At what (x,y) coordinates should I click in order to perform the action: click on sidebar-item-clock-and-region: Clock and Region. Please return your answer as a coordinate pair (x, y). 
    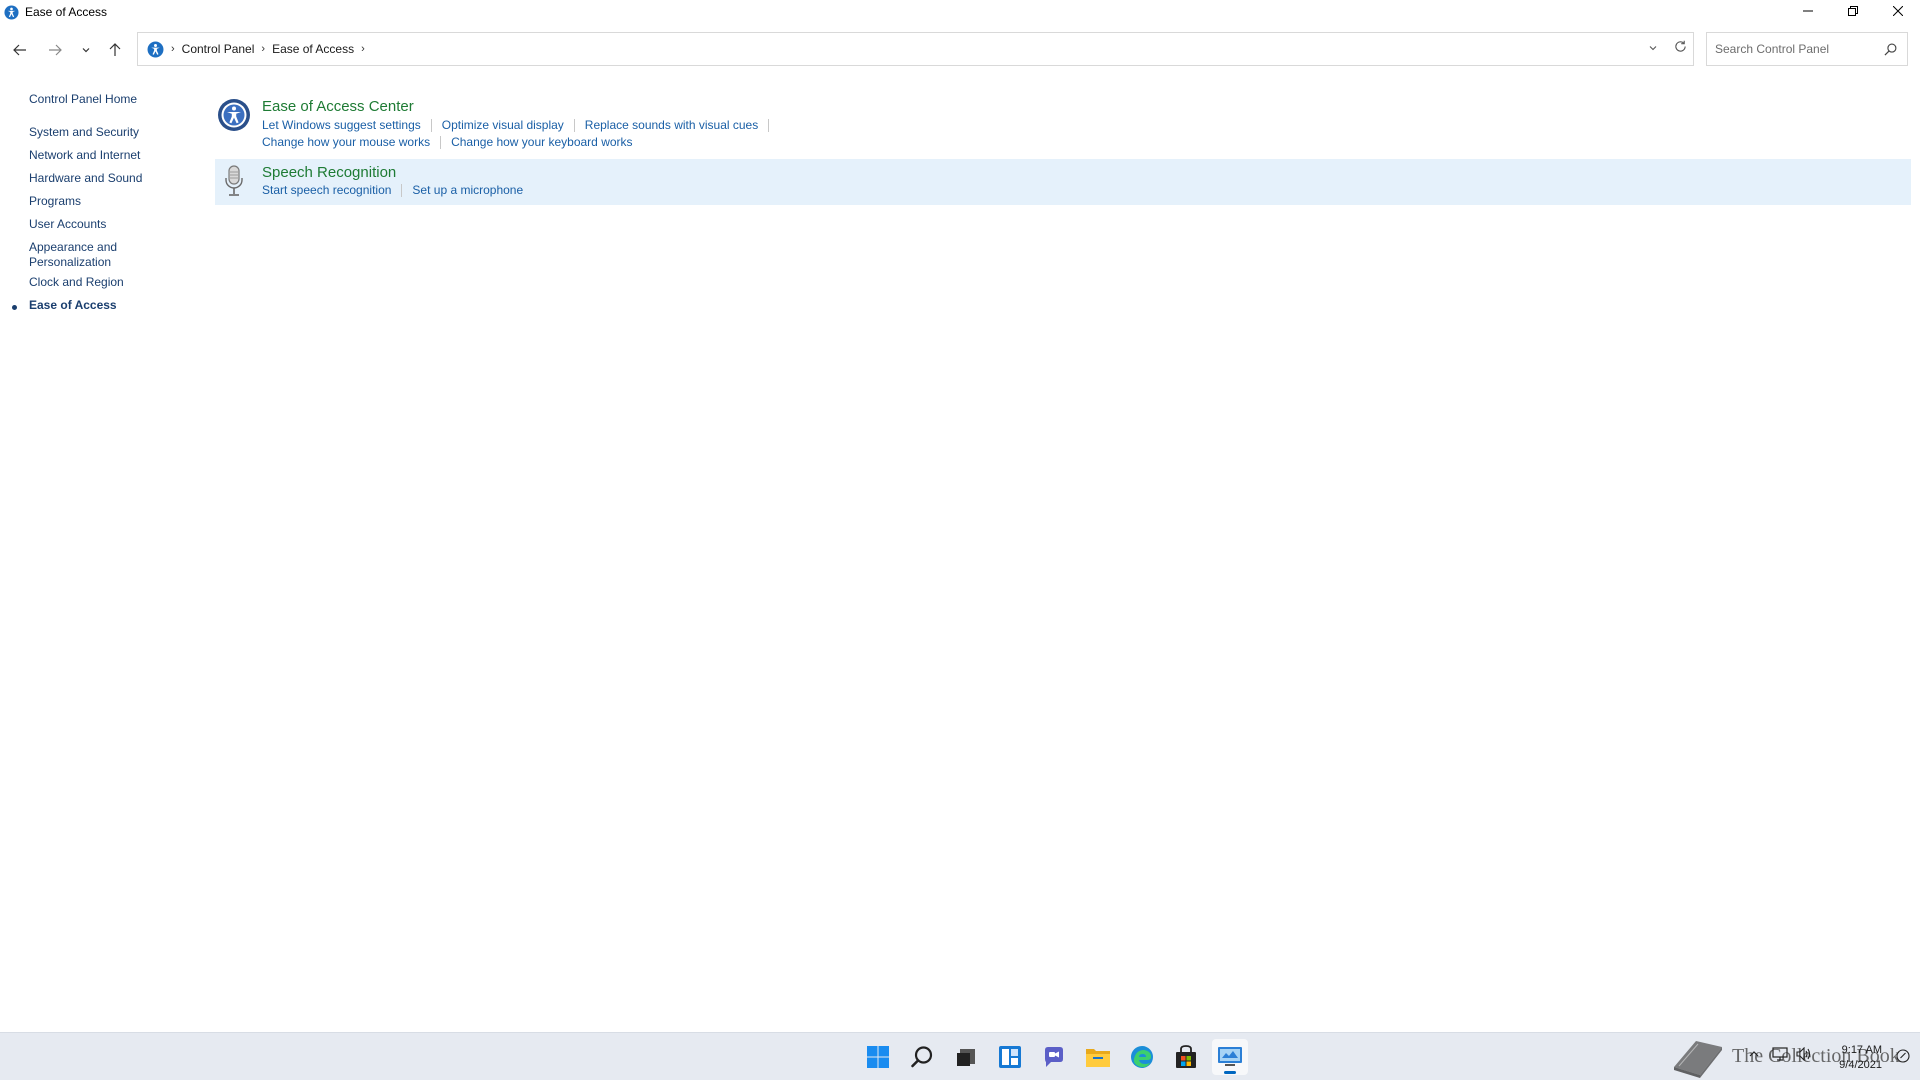
    Looking at the image, I should click on (76, 282).